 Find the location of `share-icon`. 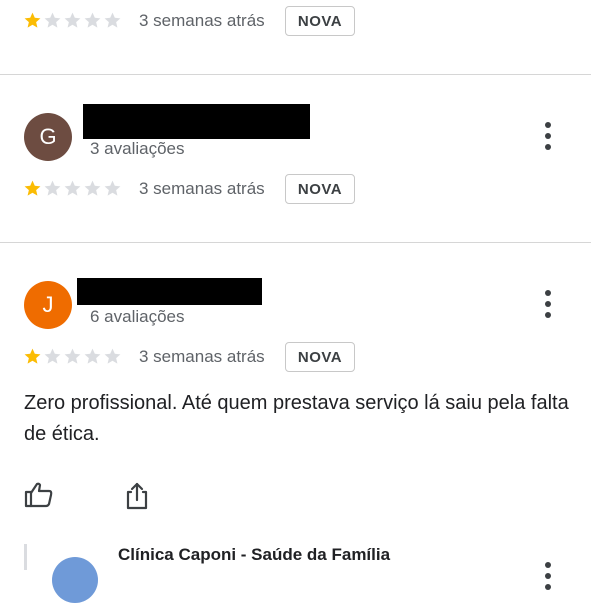

share-icon is located at coordinates (137, 496).